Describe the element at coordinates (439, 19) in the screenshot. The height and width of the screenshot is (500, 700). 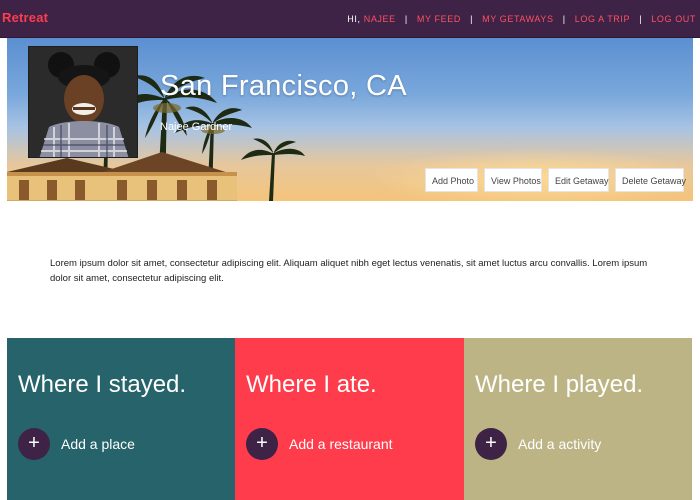
I see `my-feed-link: MY FEED` at that location.